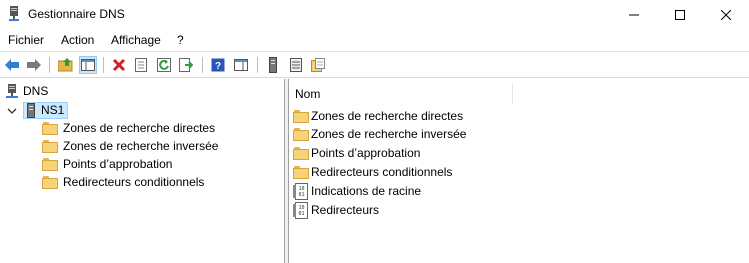  Describe the element at coordinates (366, 191) in the screenshot. I see `list-item-label: Indications de racine` at that location.